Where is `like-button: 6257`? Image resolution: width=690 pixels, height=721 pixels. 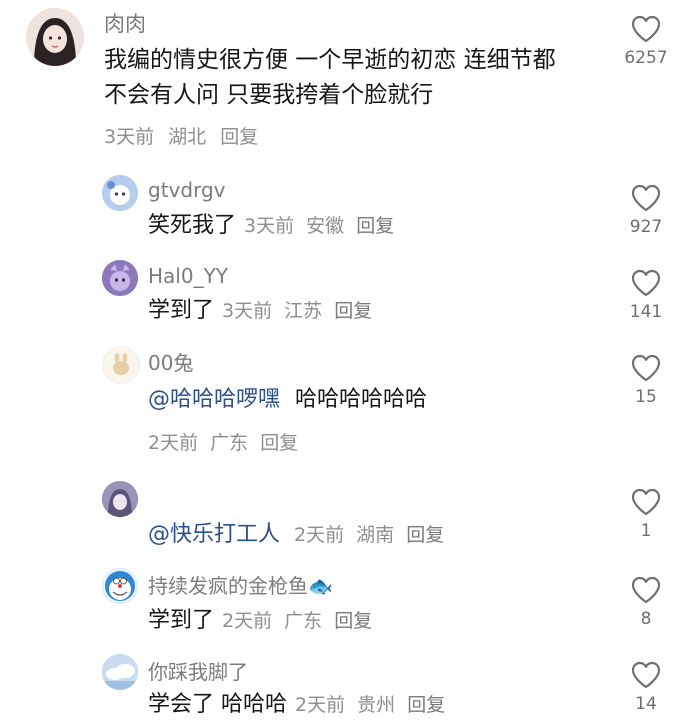
like-button: 6257 is located at coordinates (646, 41).